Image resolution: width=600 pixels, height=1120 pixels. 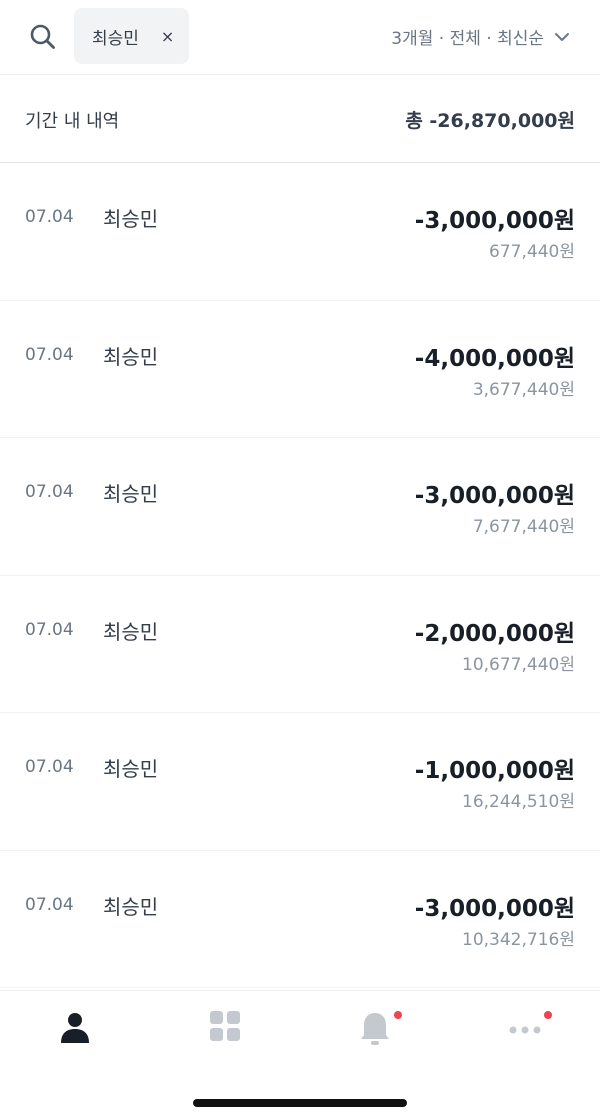 I want to click on transaction-row: 07.04 최승민 -3,000,000원 7,677,440원, so click(x=300, y=507).